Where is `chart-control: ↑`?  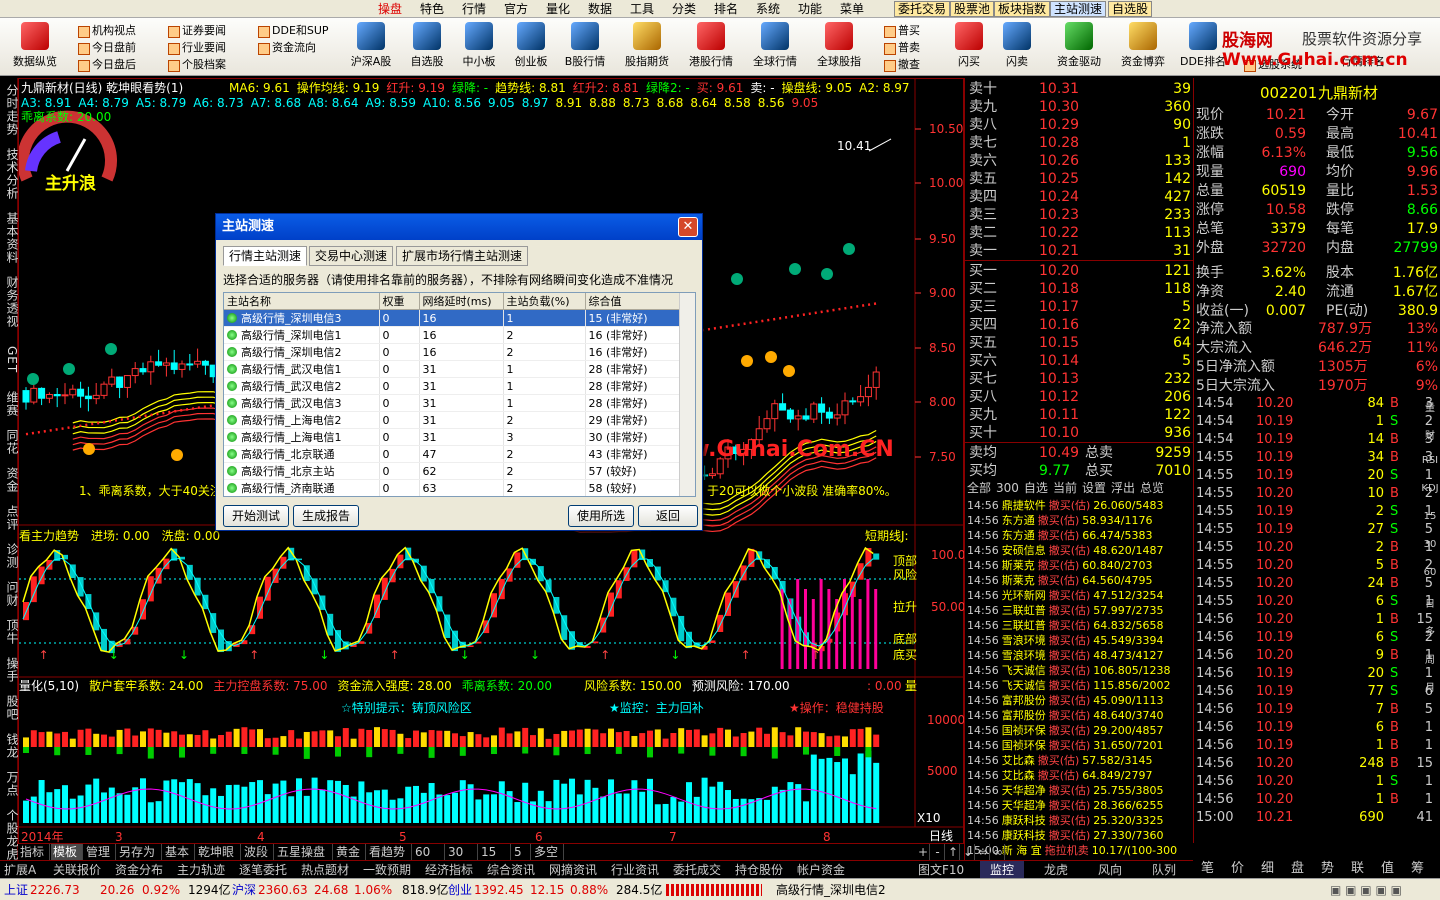
chart-control: ↑ is located at coordinates (953, 852).